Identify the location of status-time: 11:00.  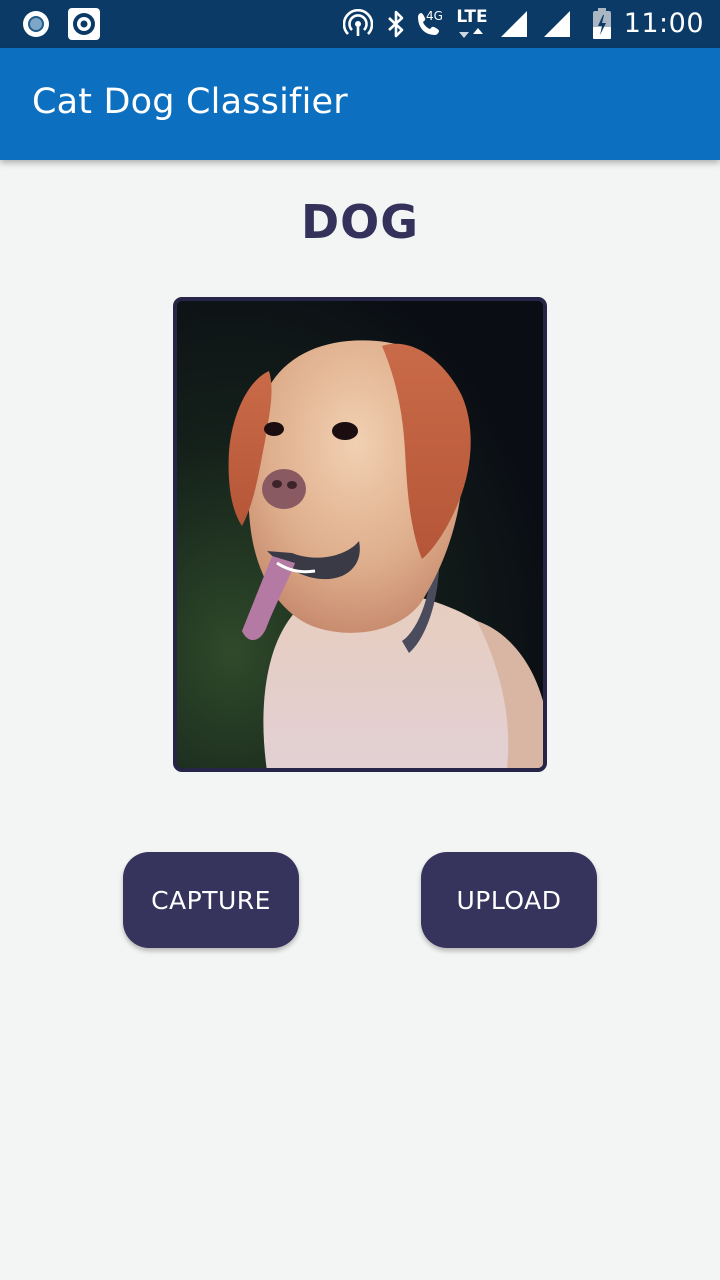
(663, 23).